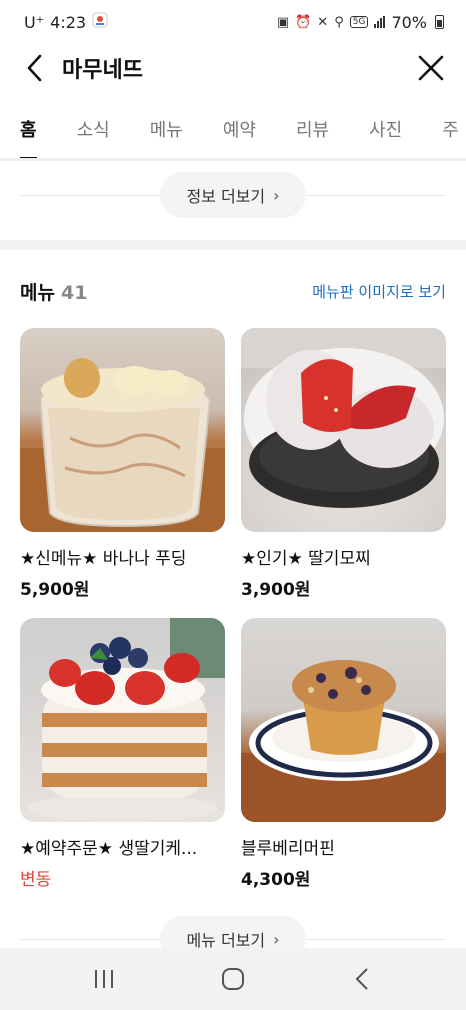 The image size is (466, 1010). What do you see at coordinates (303, 22) in the screenshot?
I see `alarm-icon: ⏰` at bounding box center [303, 22].